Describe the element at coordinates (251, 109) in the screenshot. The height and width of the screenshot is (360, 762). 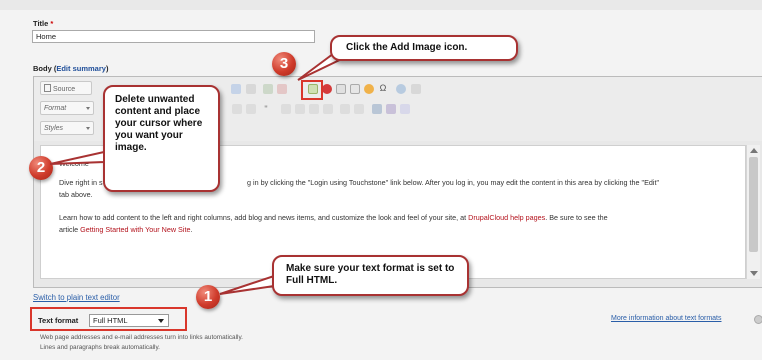
I see `outdent-icon` at that location.